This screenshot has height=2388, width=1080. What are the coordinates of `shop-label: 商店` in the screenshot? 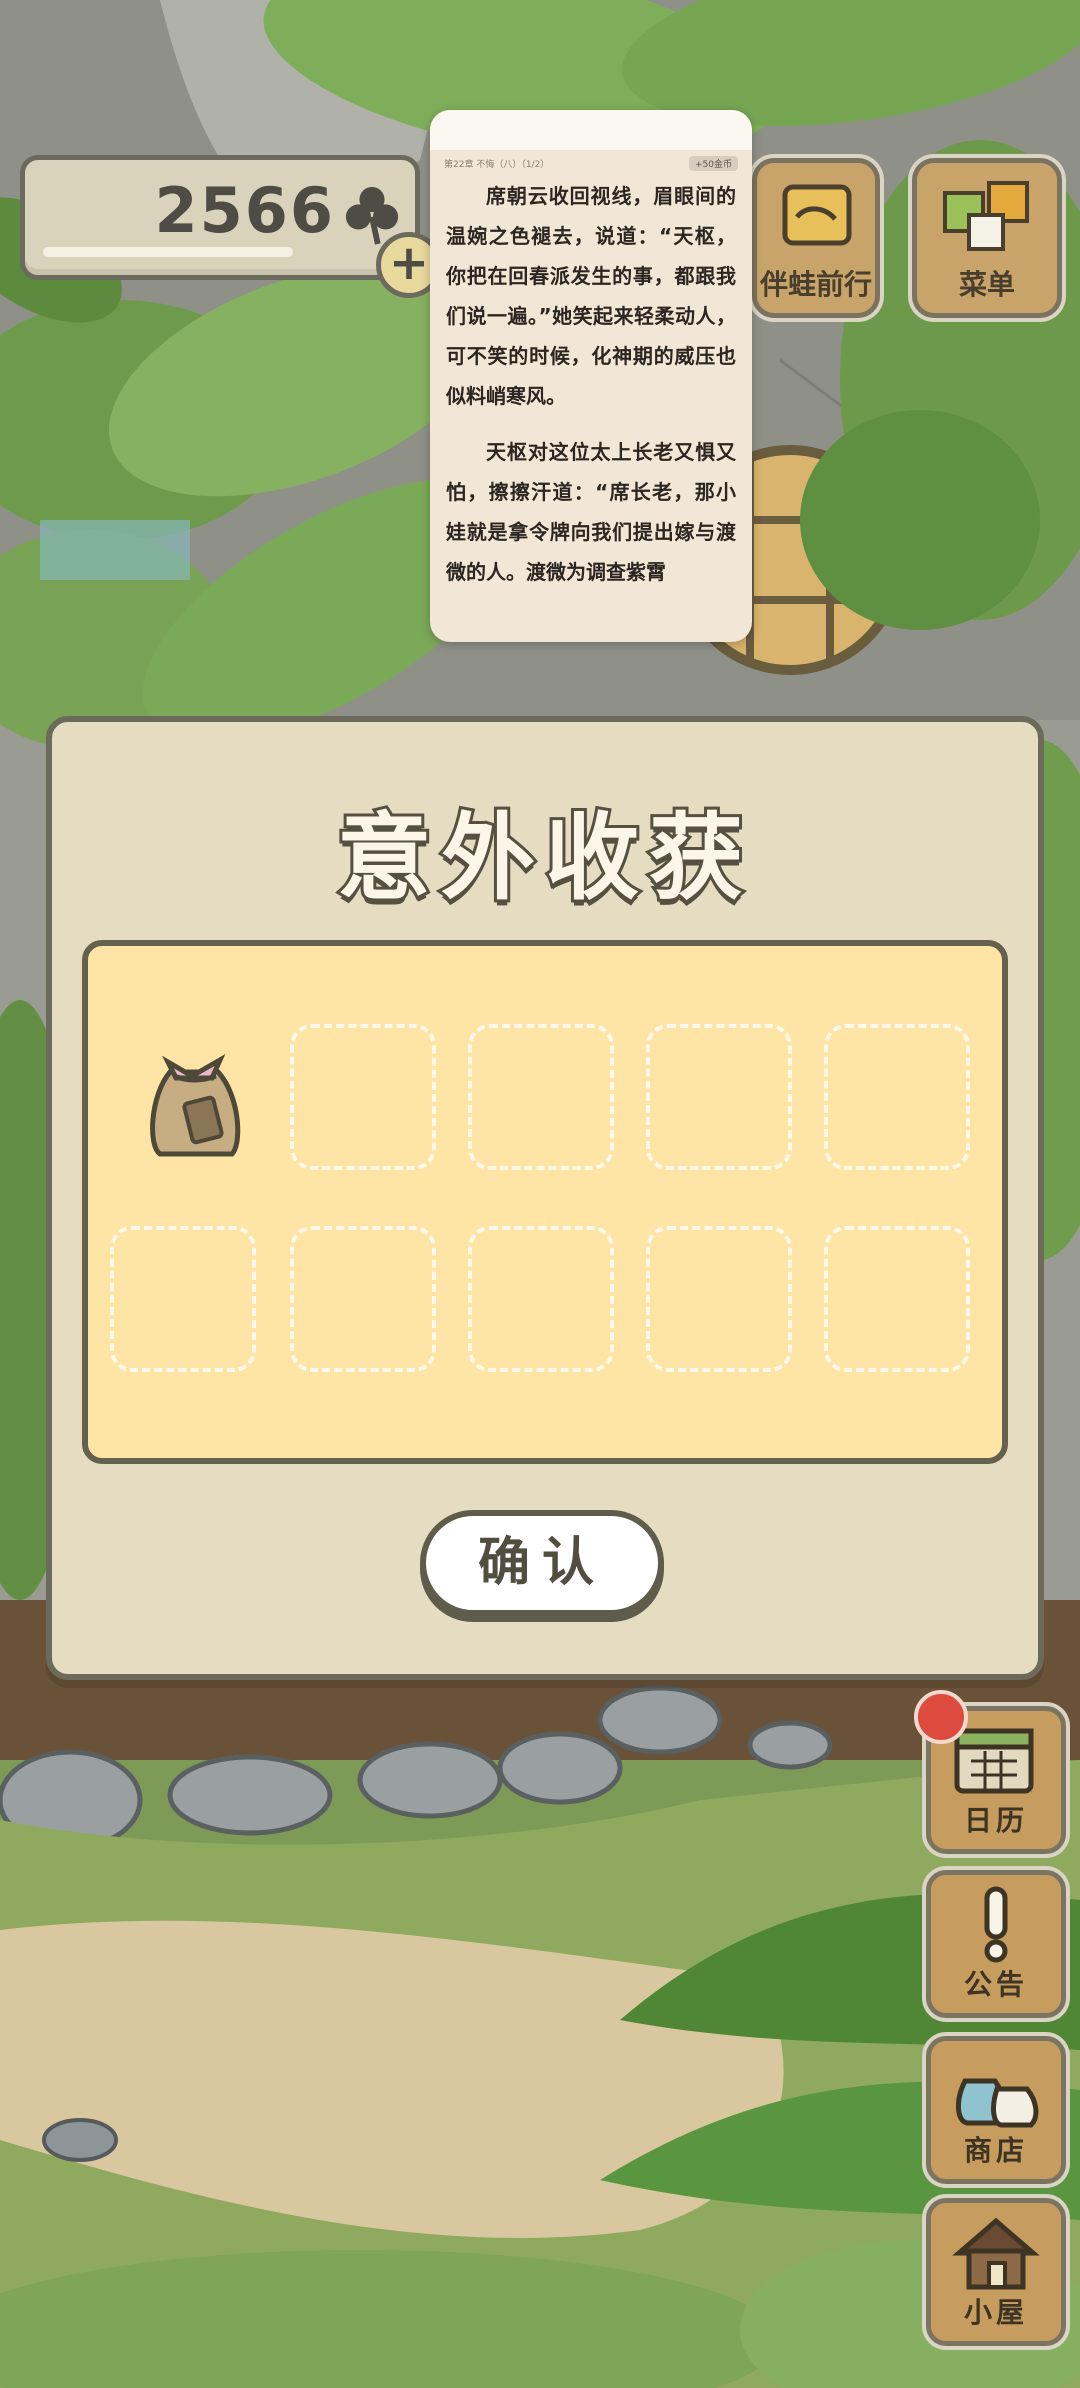 It's located at (995, 2150).